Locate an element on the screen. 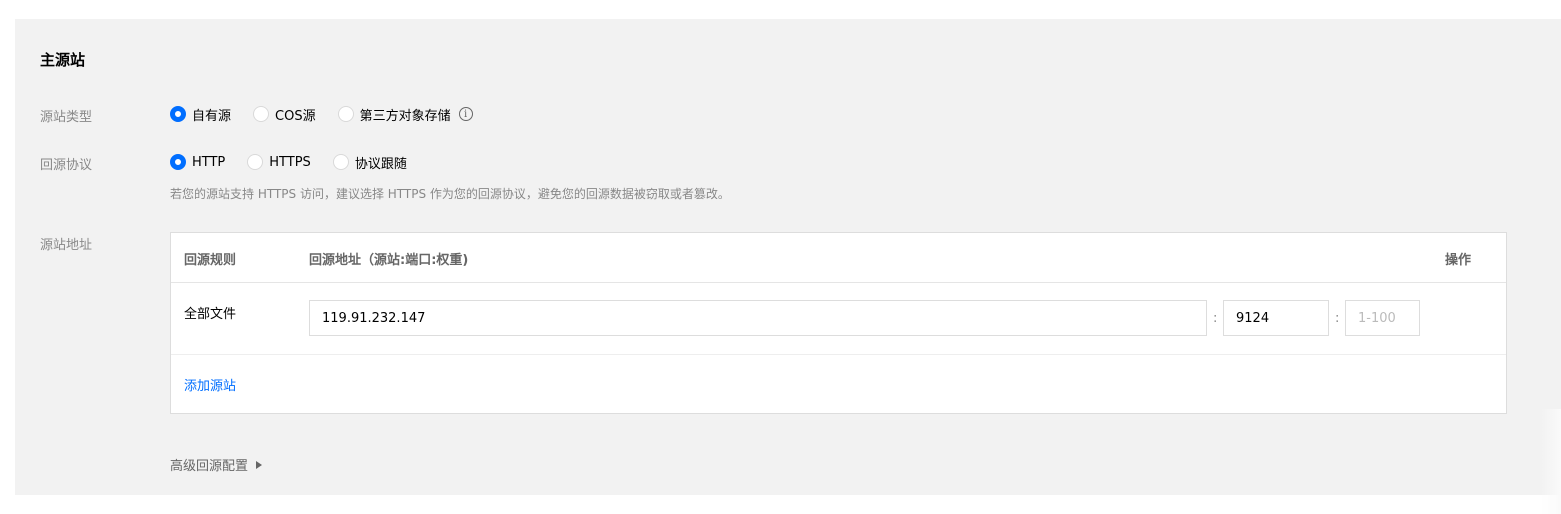 This screenshot has width=1561, height=514. radio-protocol-http: HTTP is located at coordinates (197, 162).